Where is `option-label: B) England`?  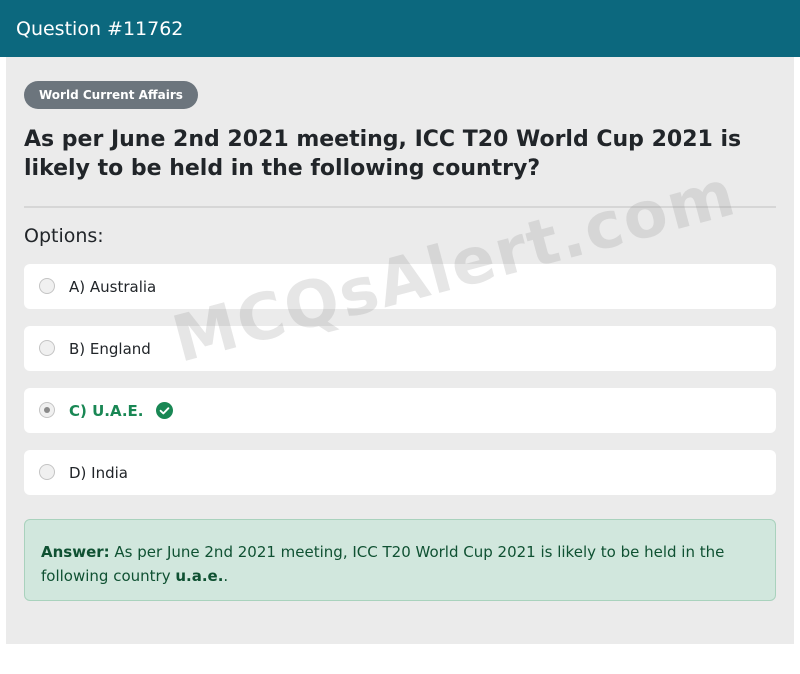
option-label: B) England is located at coordinates (110, 348).